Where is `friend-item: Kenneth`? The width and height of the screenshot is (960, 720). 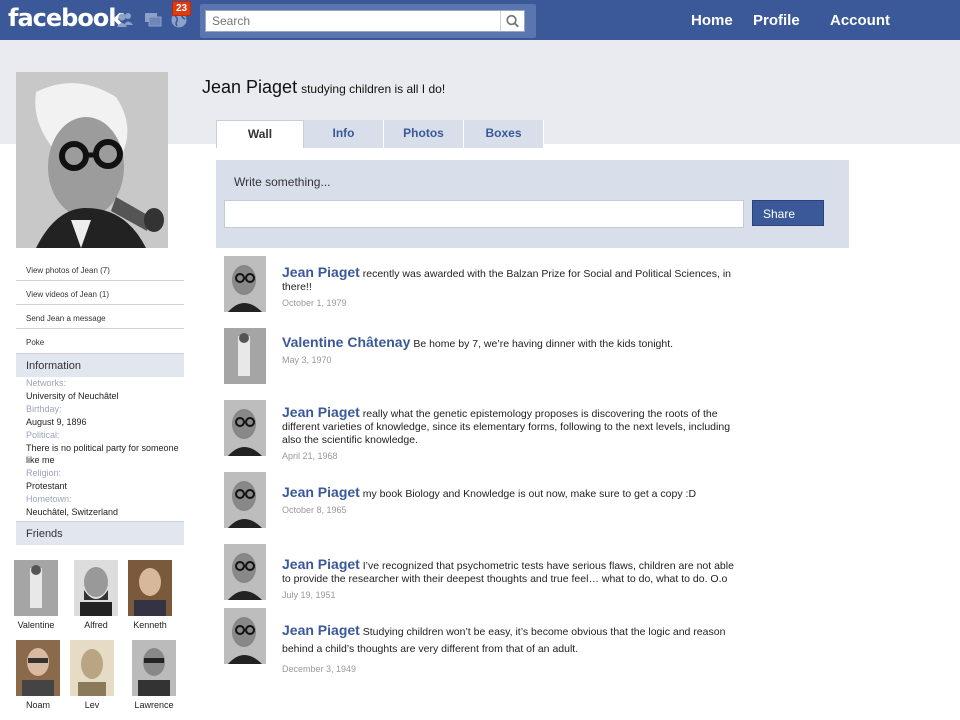
friend-item: Kenneth is located at coordinates (150, 595).